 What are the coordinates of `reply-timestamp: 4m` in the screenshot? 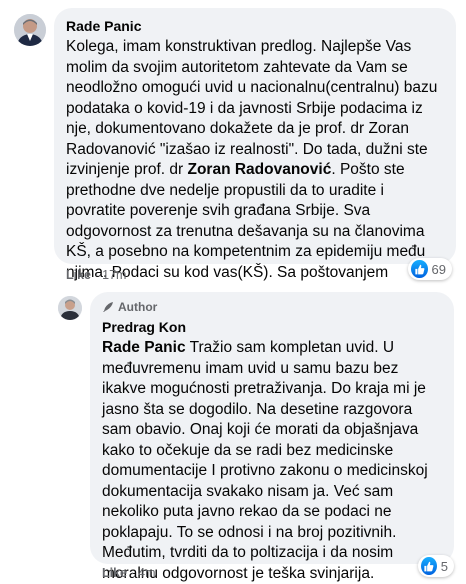 It's located at (146, 573).